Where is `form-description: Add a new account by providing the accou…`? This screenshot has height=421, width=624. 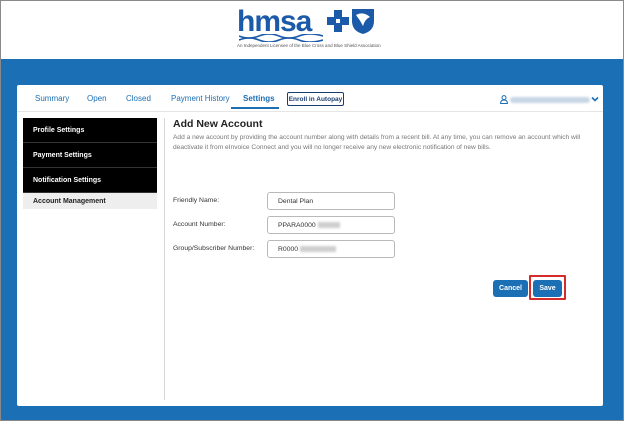 form-description: Add a new account by providing the accou… is located at coordinates (377, 142).